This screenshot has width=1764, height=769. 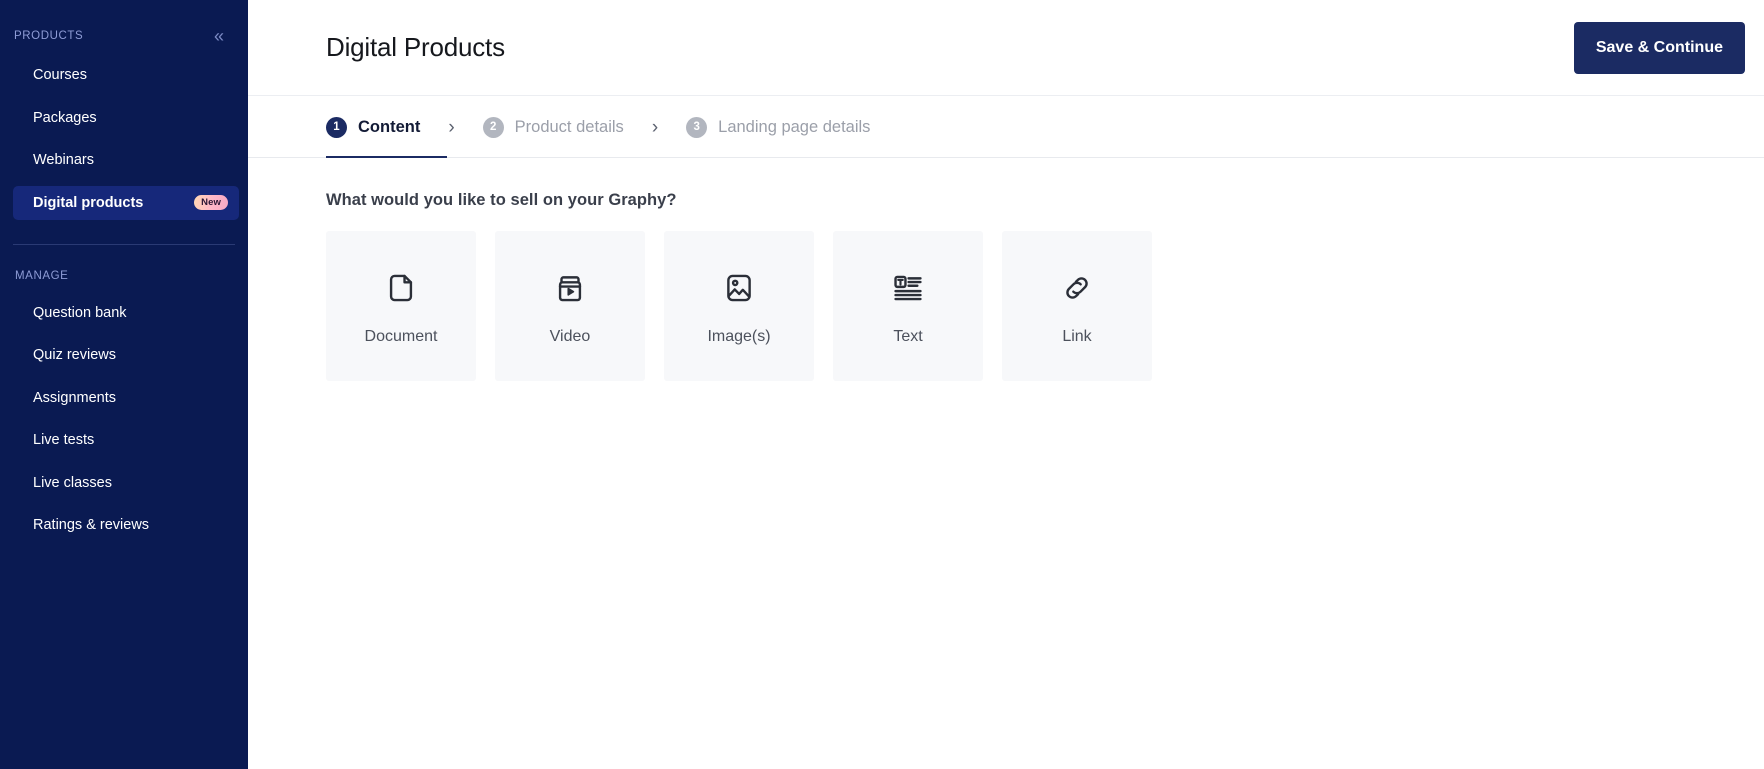 What do you see at coordinates (126, 355) in the screenshot?
I see `sidebar-item-quiz-reviews: Quiz reviews` at bounding box center [126, 355].